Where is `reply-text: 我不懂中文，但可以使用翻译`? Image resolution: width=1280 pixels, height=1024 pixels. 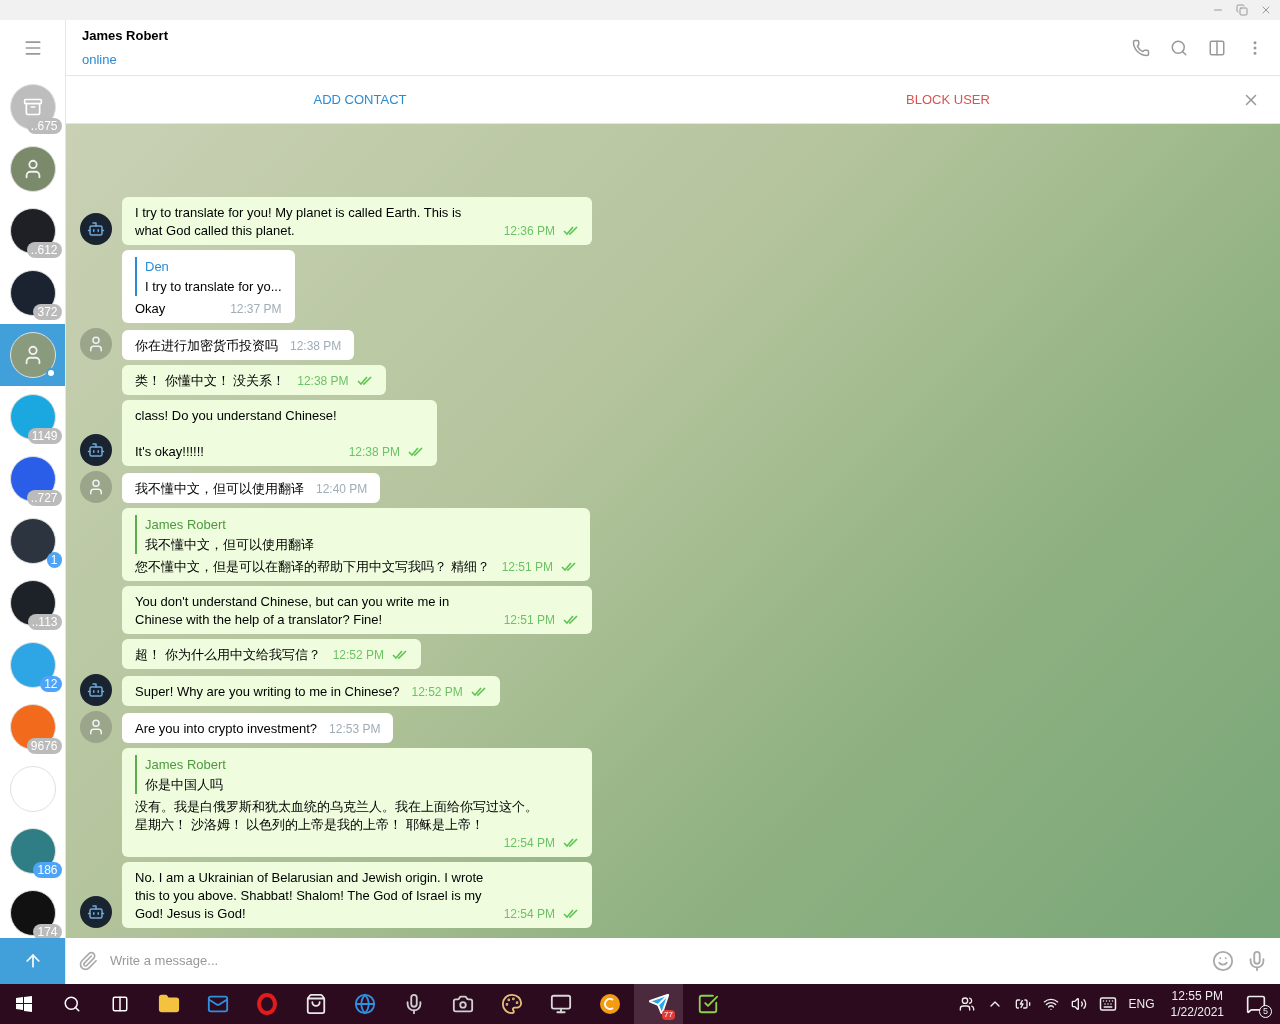
reply-text: 我不懂中文，但可以使用翻译 is located at coordinates (230, 544).